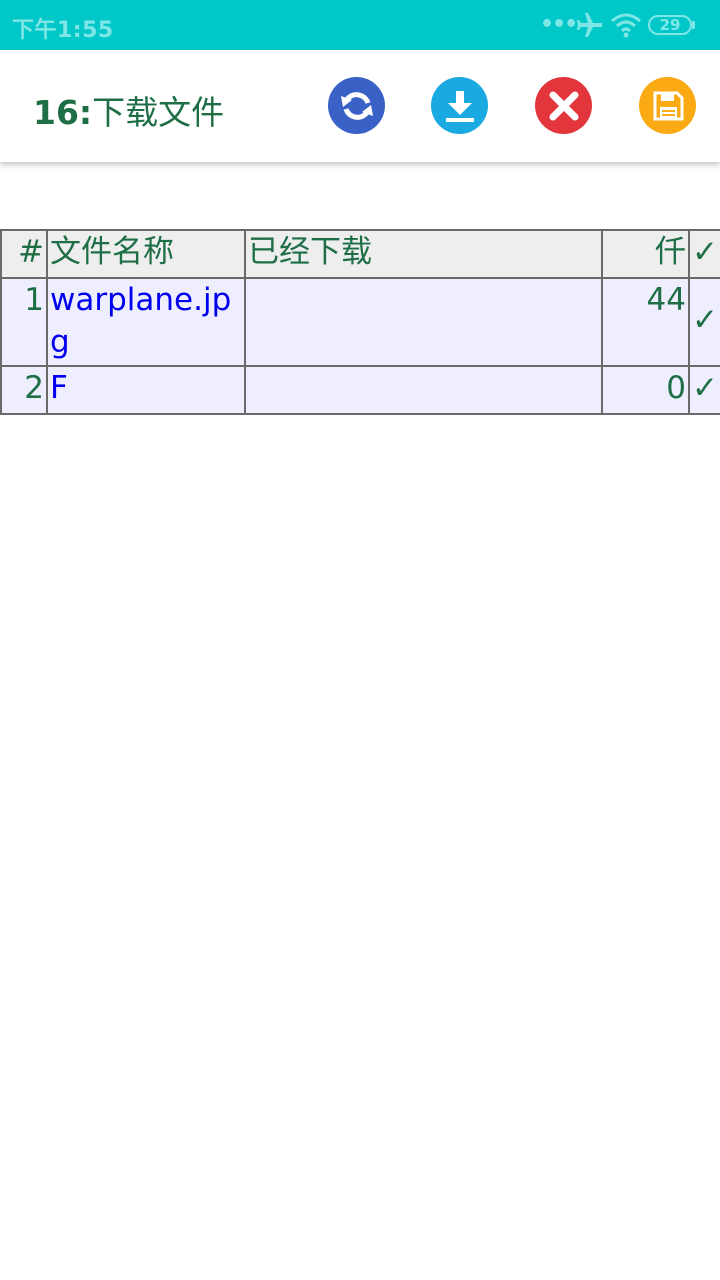  What do you see at coordinates (158, 112) in the screenshot?
I see `page-title-text: 下载文件` at bounding box center [158, 112].